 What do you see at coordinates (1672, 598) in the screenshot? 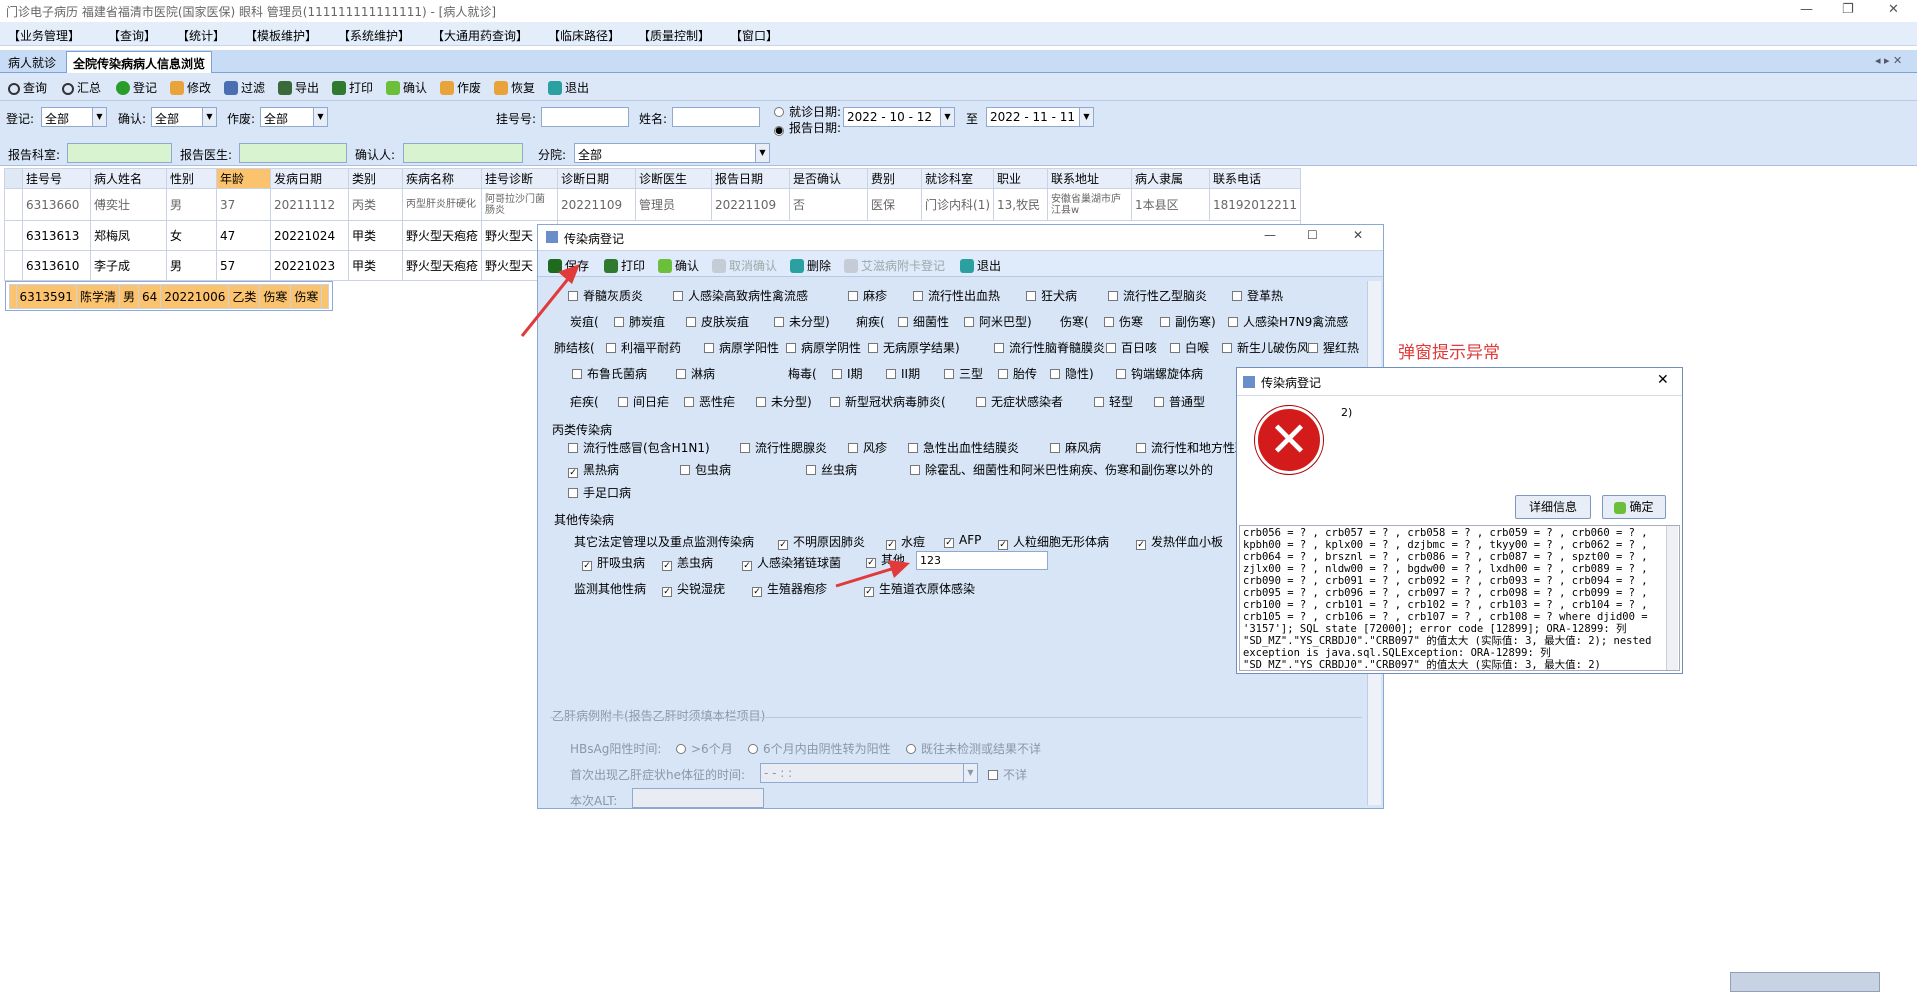
I see `details-scrollbar` at bounding box center [1672, 598].